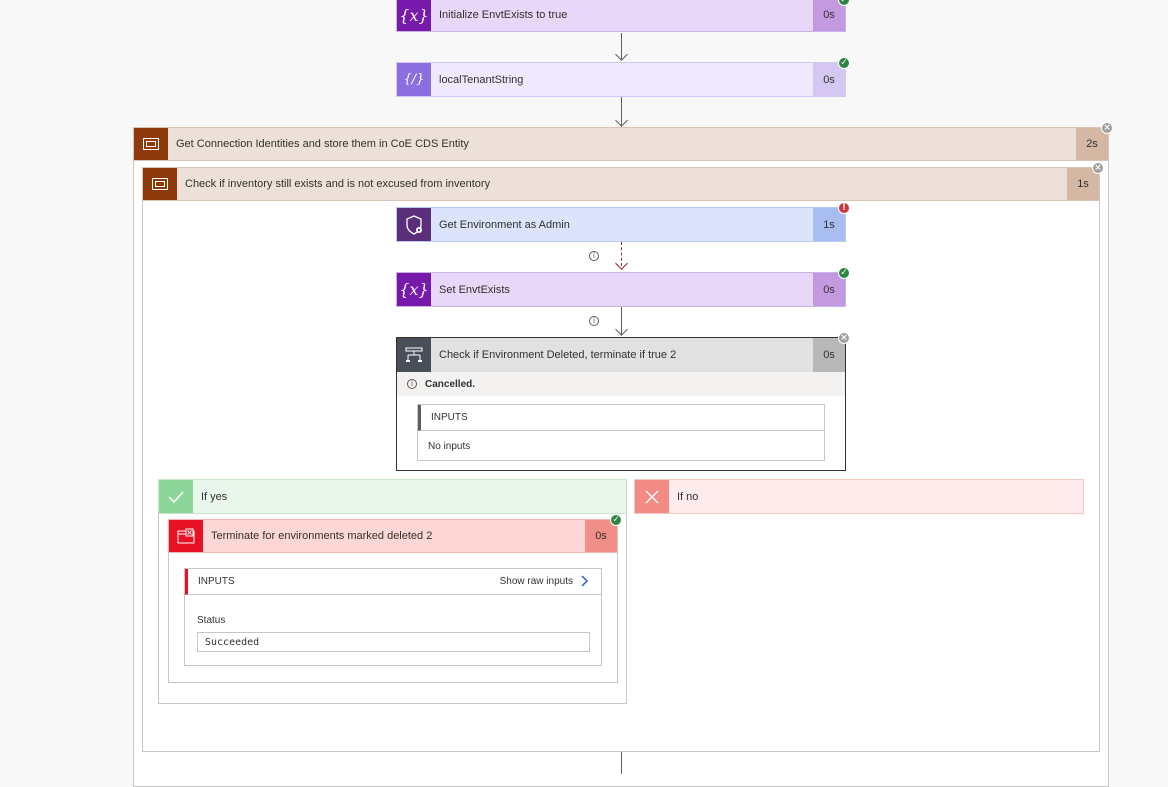  Describe the element at coordinates (450, 384) in the screenshot. I see `status-text: Cancelled.` at that location.